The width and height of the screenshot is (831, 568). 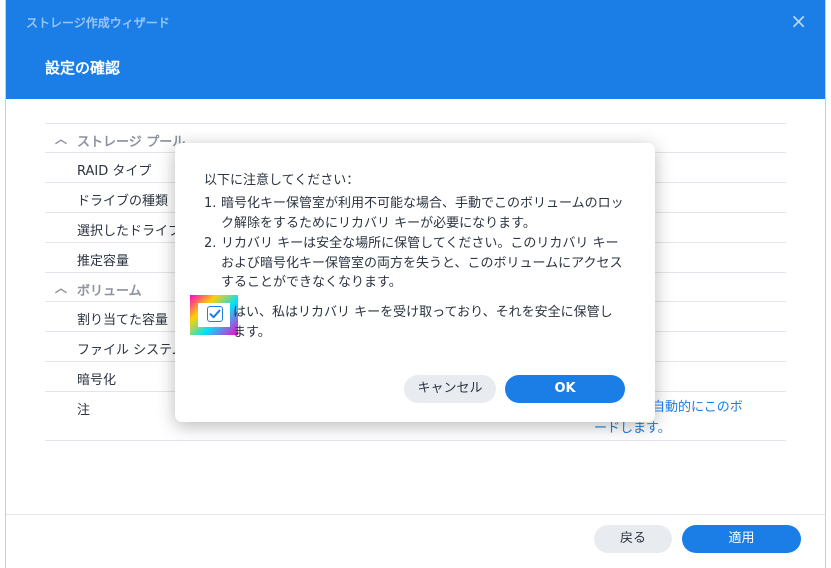 What do you see at coordinates (415, 541) in the screenshot?
I see `wizard-footer: 戻る 適用` at bounding box center [415, 541].